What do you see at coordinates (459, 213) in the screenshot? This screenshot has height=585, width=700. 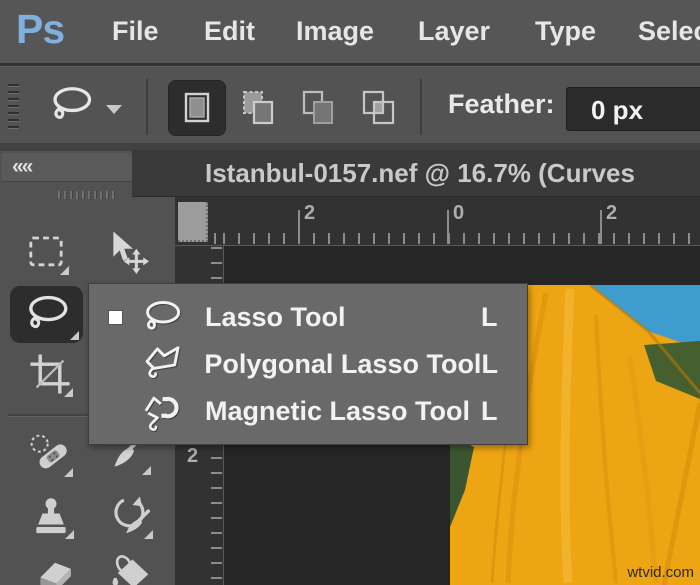 I see `ruler-label: 0` at bounding box center [459, 213].